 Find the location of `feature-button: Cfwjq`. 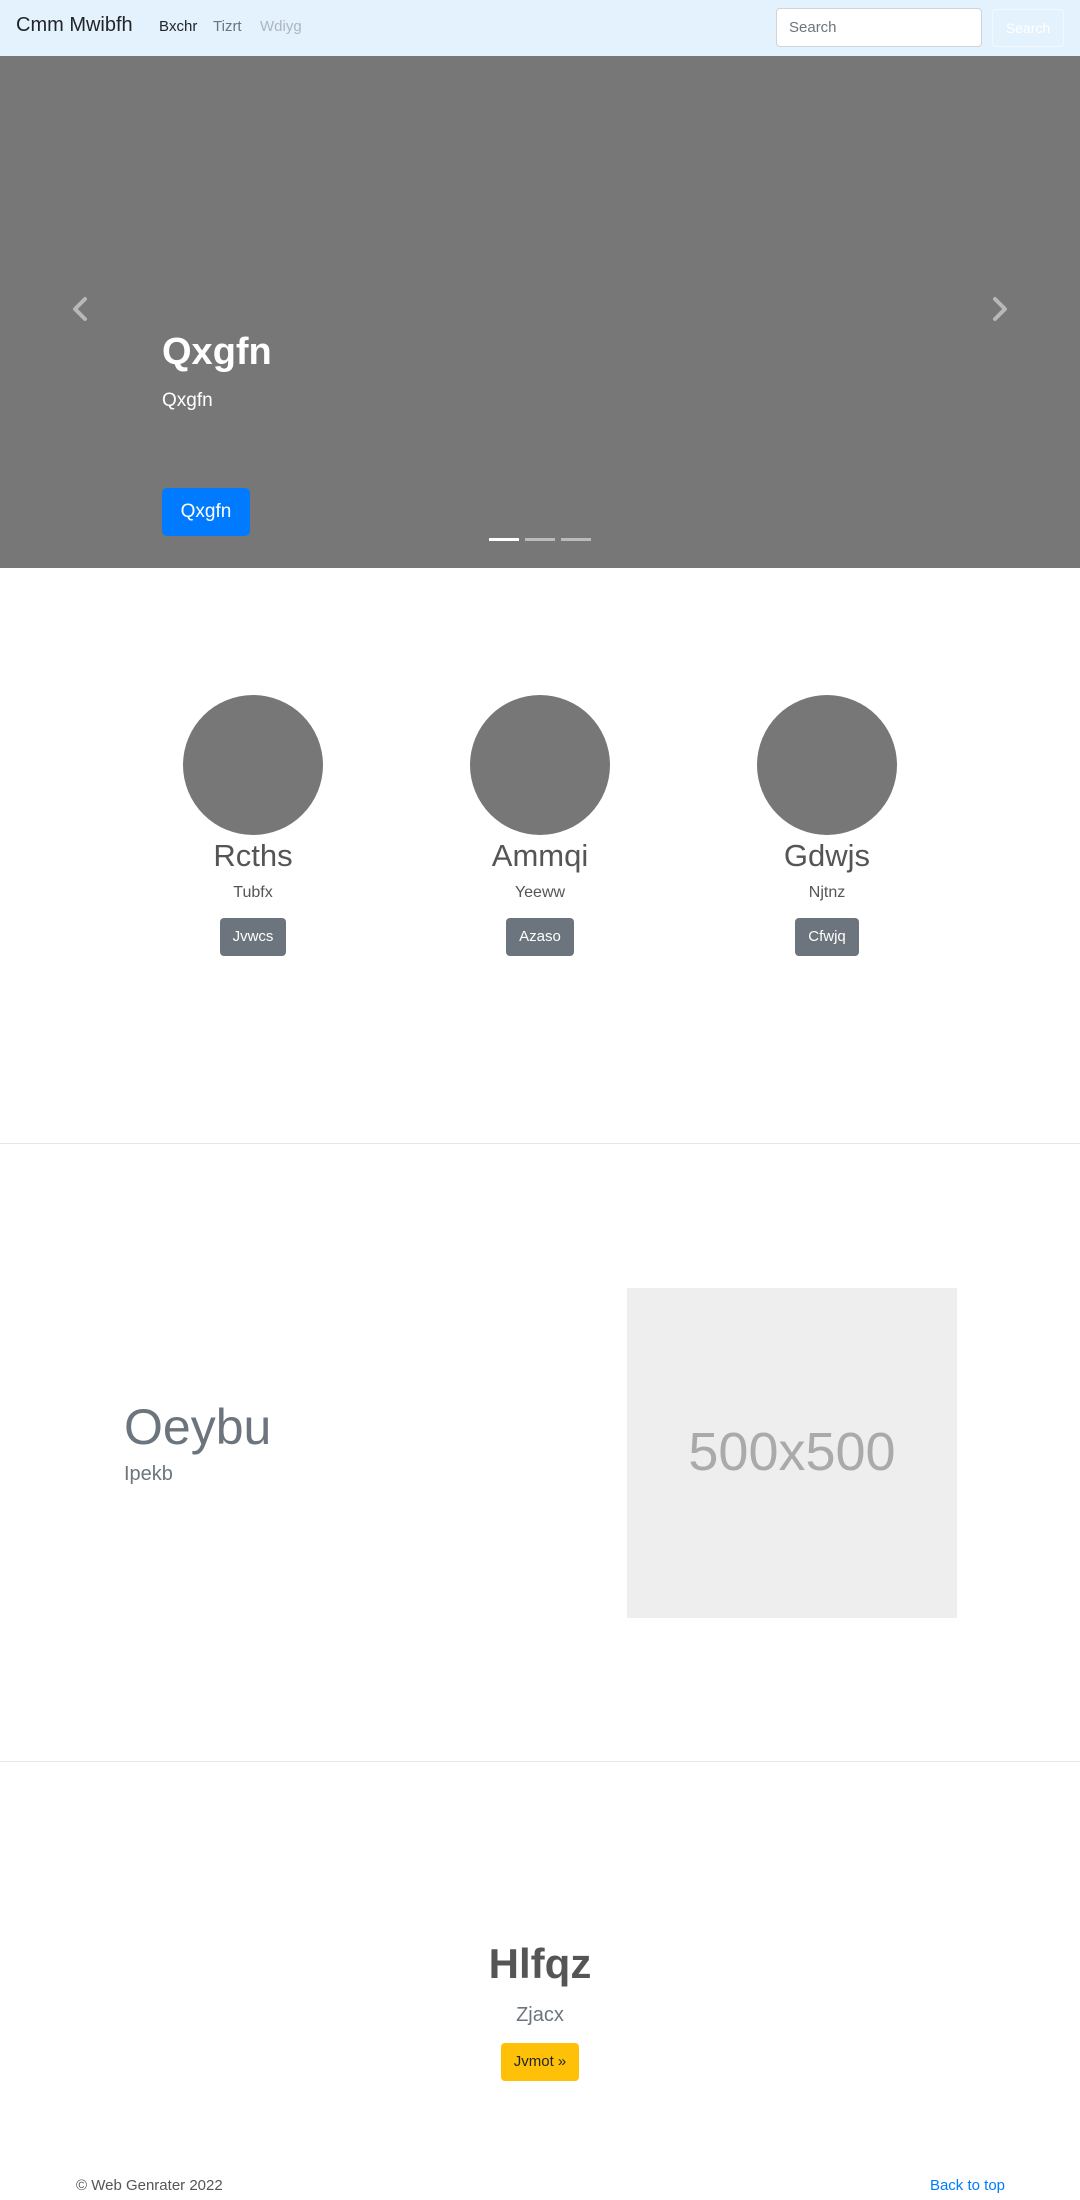

feature-button: Cfwjq is located at coordinates (827, 937).